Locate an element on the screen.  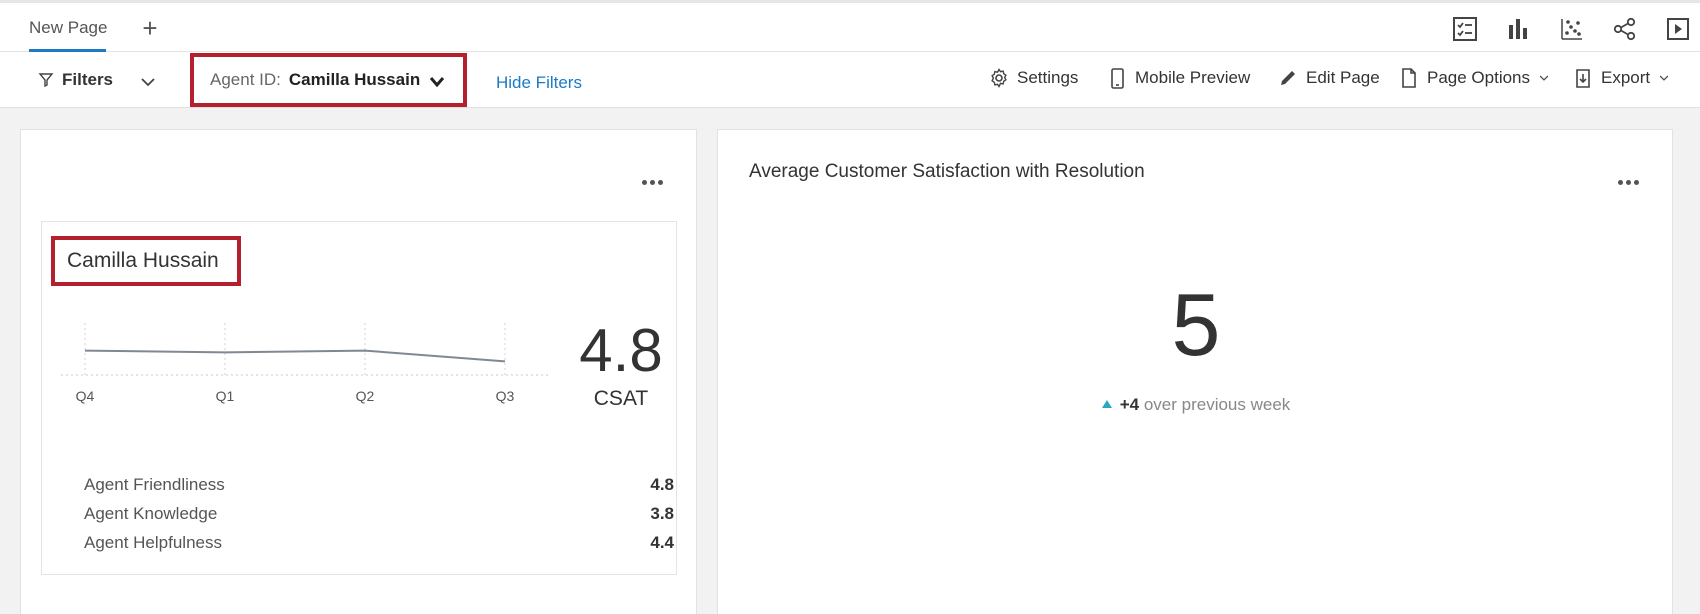
csat-series-line is located at coordinates (295, 356).